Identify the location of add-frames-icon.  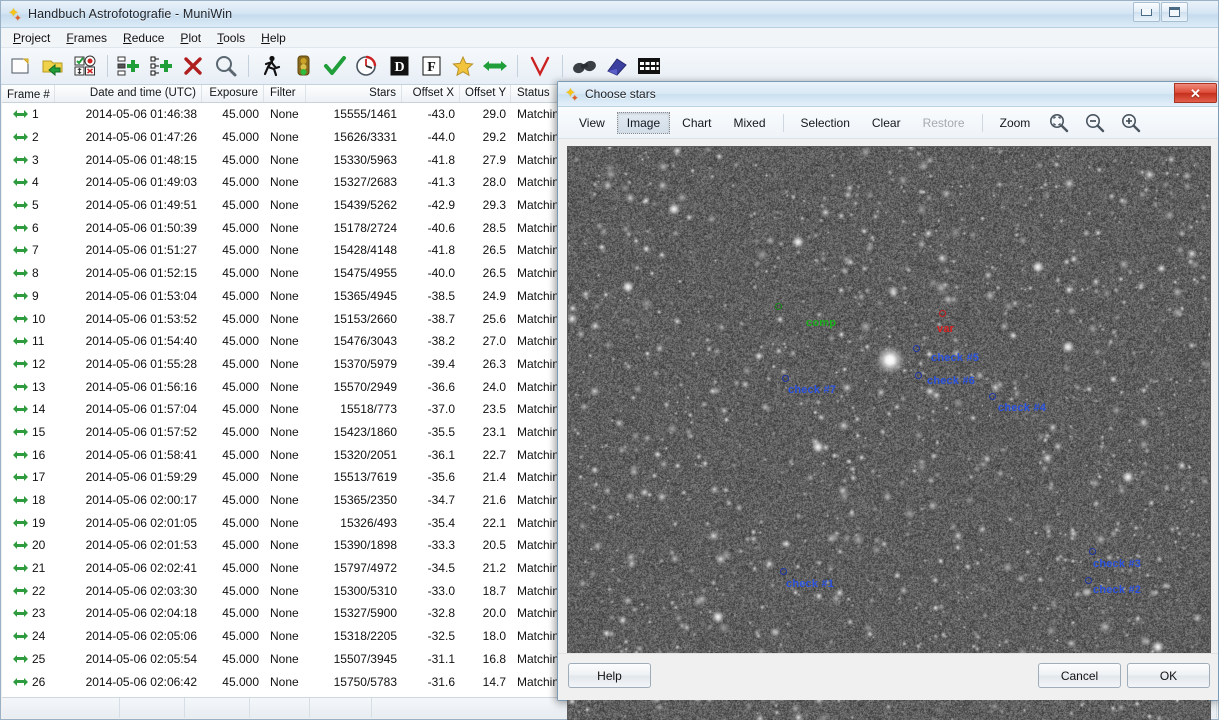
(130, 66).